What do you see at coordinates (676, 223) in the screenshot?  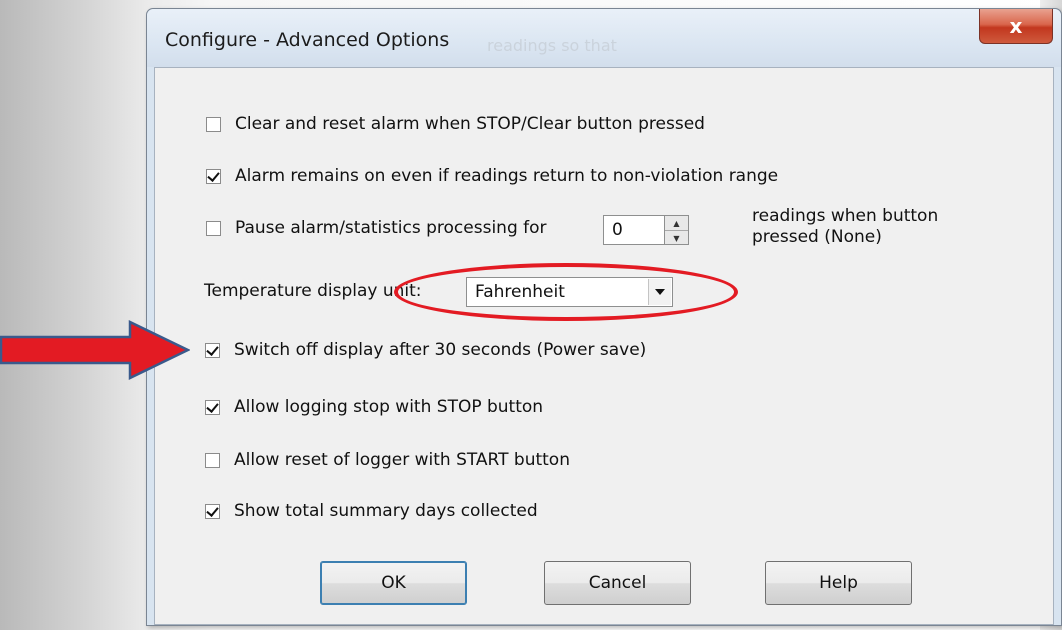 I see `spin-up-icon: ▲` at bounding box center [676, 223].